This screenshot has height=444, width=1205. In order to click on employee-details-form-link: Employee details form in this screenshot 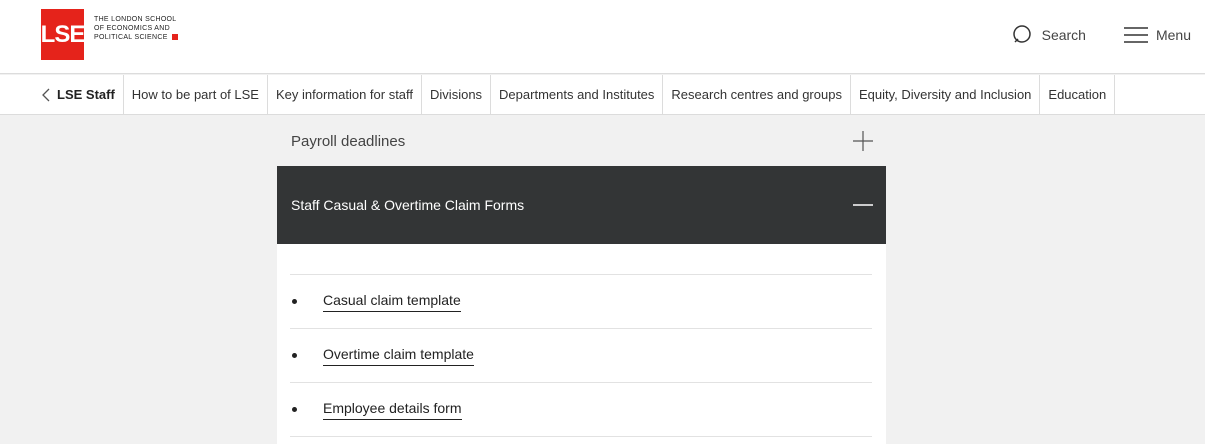, I will do `click(392, 410)`.